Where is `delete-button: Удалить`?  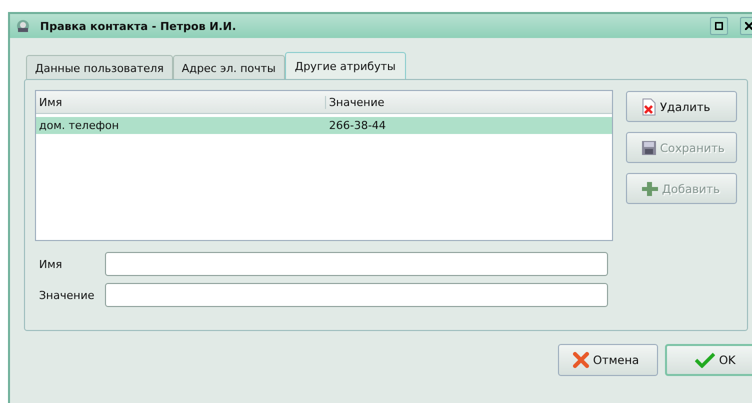
delete-button: Удалить is located at coordinates (681, 106).